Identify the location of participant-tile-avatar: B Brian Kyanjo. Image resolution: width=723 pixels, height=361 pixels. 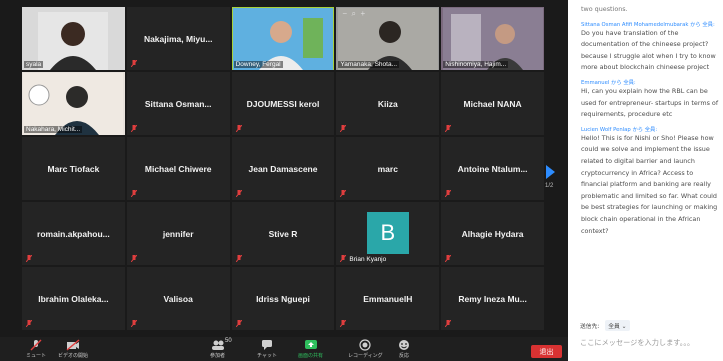
(388, 233).